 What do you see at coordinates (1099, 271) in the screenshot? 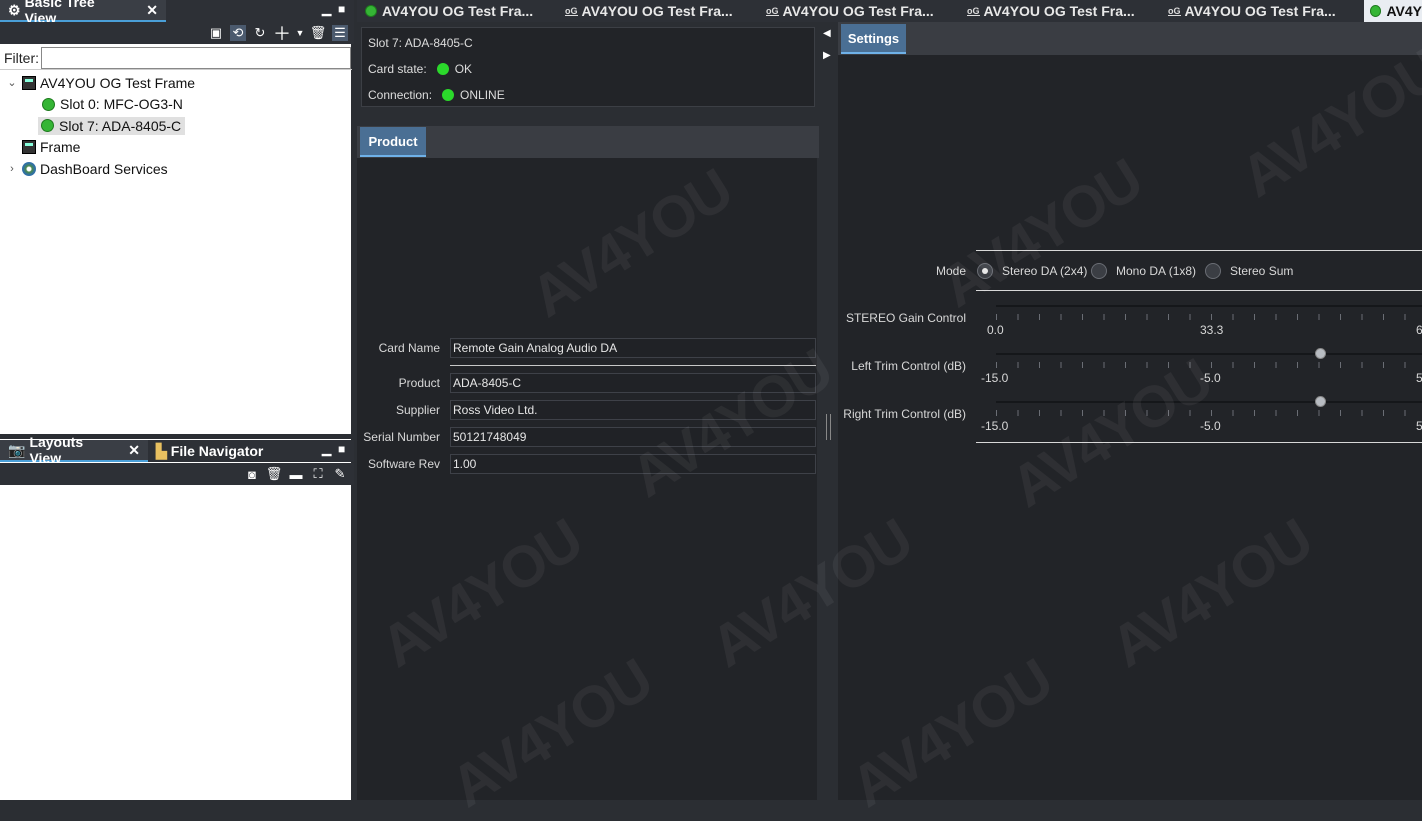
I see `radio-mono-da` at bounding box center [1099, 271].